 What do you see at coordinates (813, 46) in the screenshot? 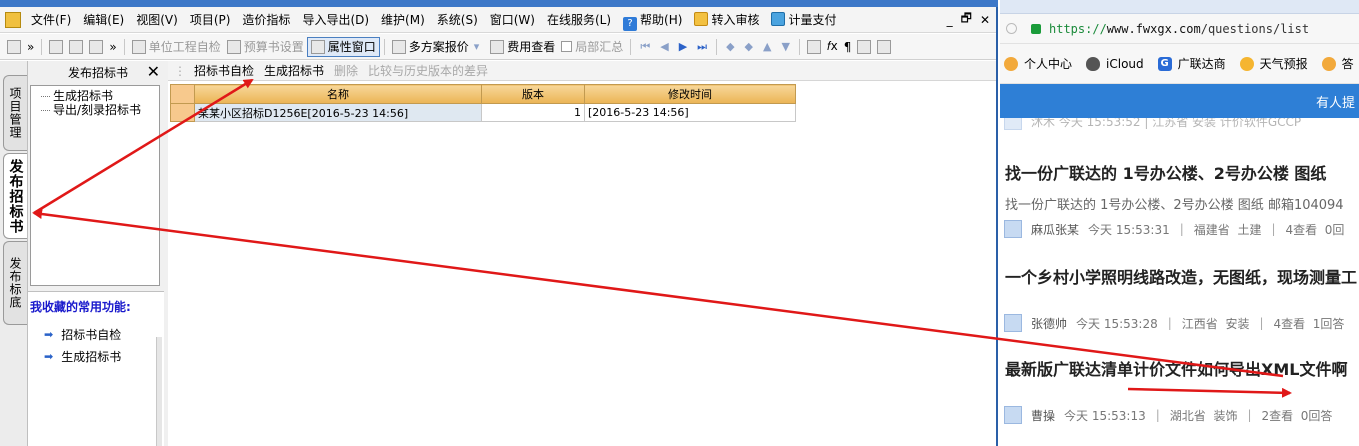
I see `calculator-icon` at bounding box center [813, 46].